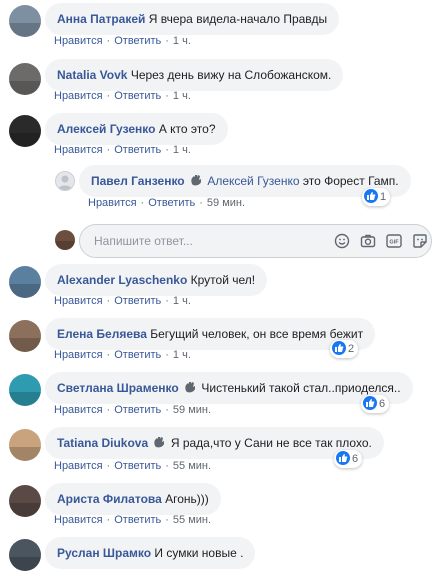 This screenshot has width=432, height=571. What do you see at coordinates (102, 443) in the screenshot?
I see `comment-author: Tatiana Diukova` at bounding box center [102, 443].